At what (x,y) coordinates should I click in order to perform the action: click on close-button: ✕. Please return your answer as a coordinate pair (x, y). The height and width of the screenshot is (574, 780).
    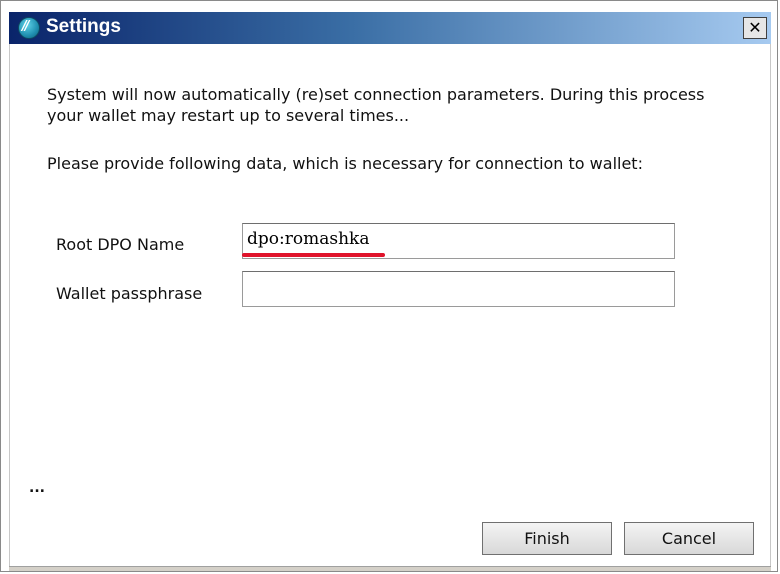
    Looking at the image, I should click on (755, 28).